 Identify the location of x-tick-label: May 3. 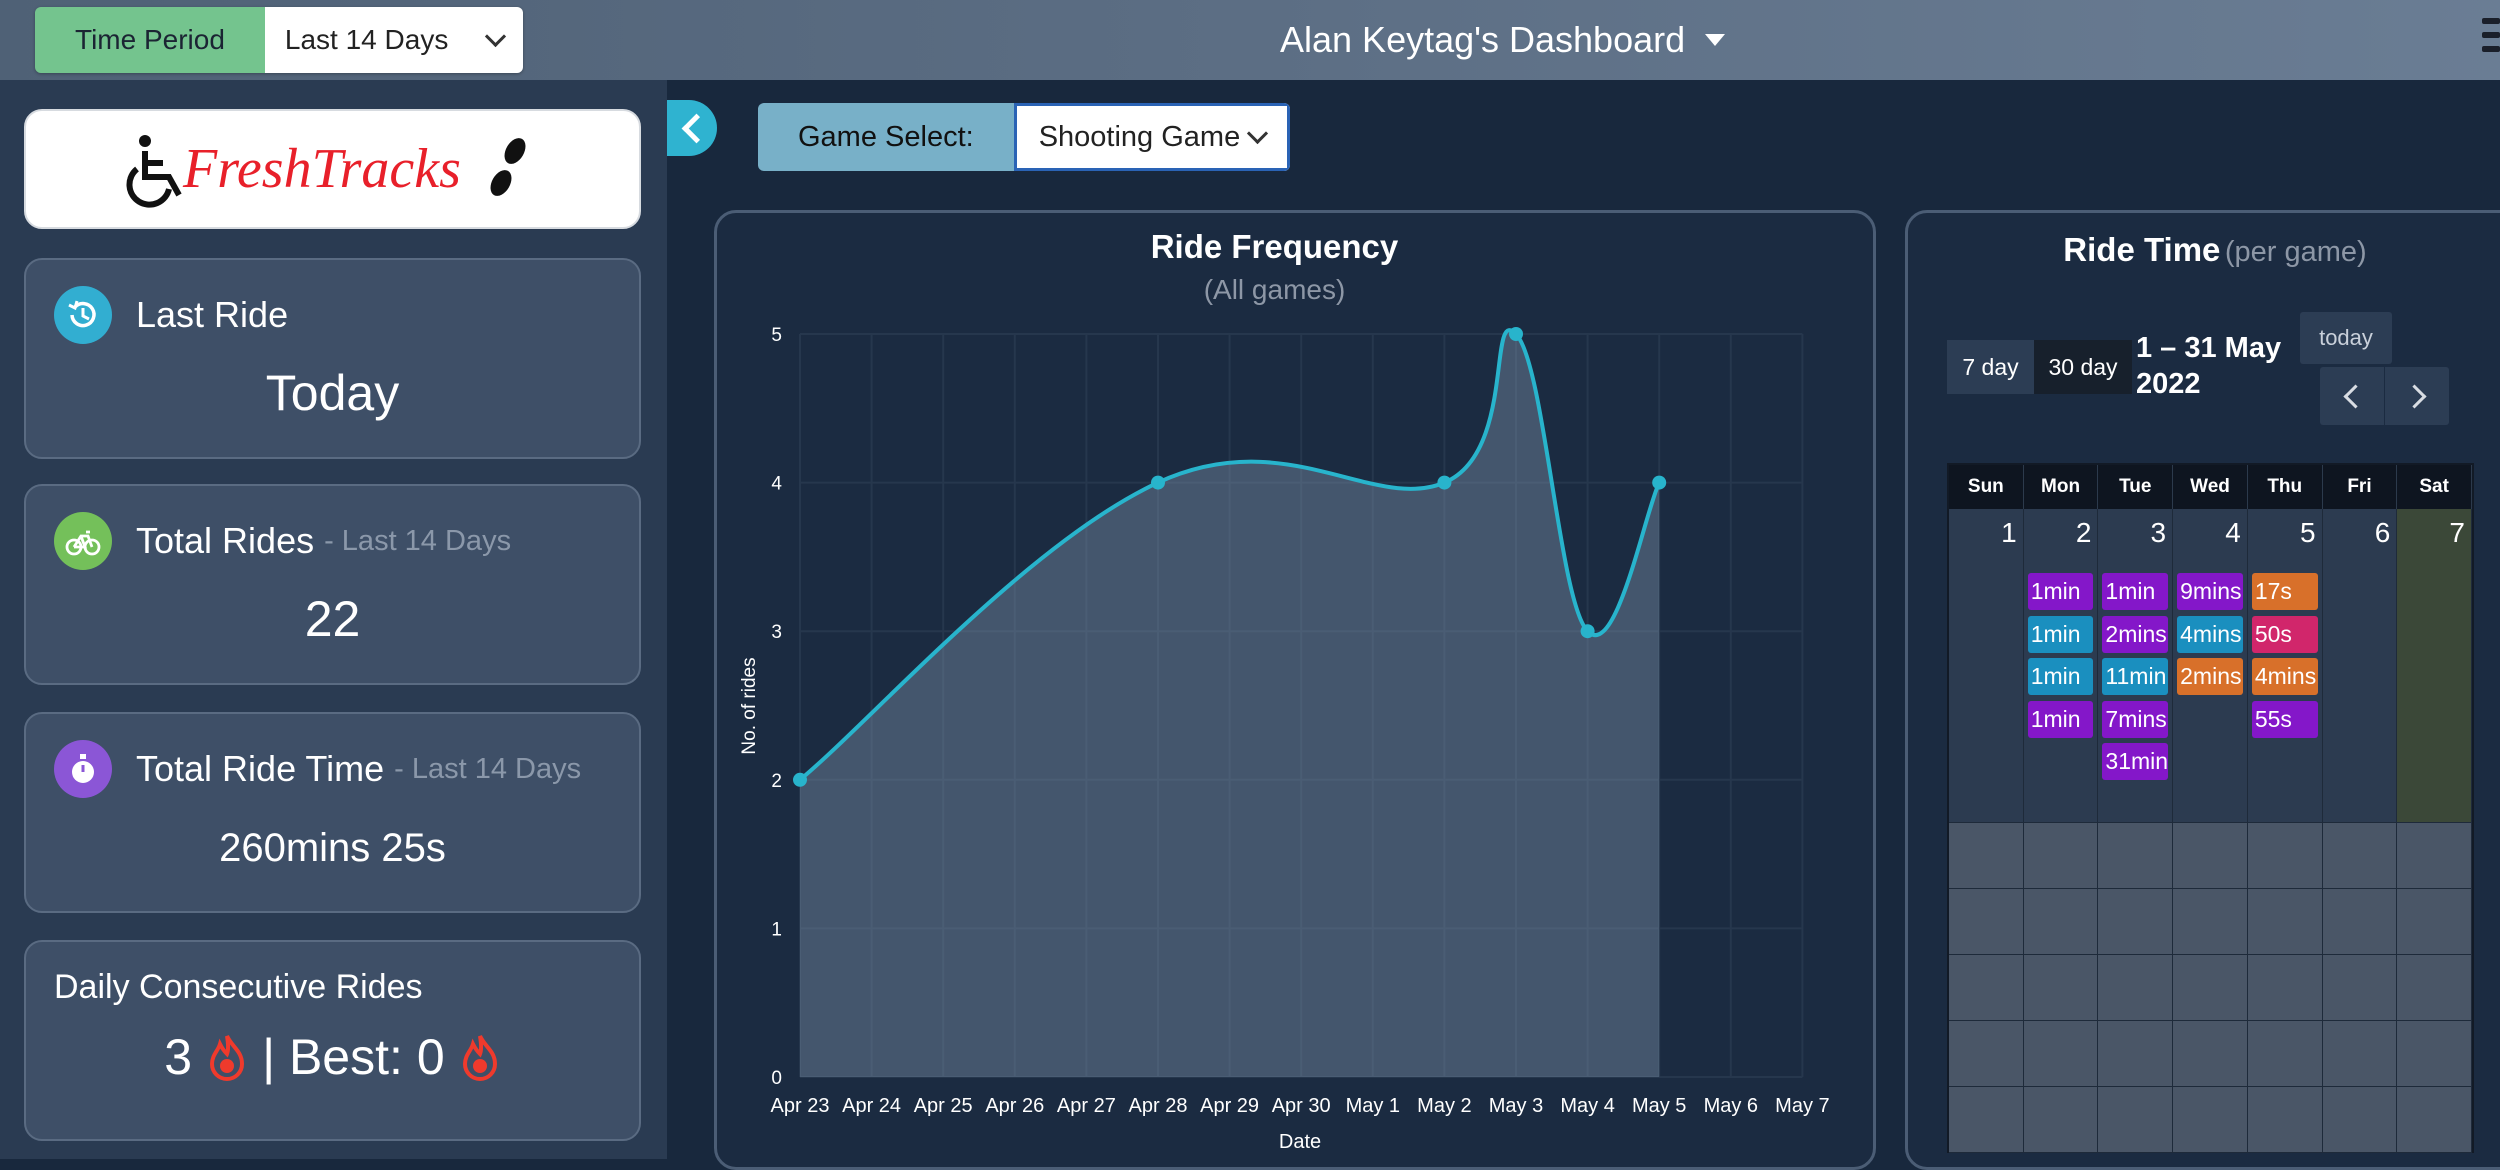
(1516, 1106).